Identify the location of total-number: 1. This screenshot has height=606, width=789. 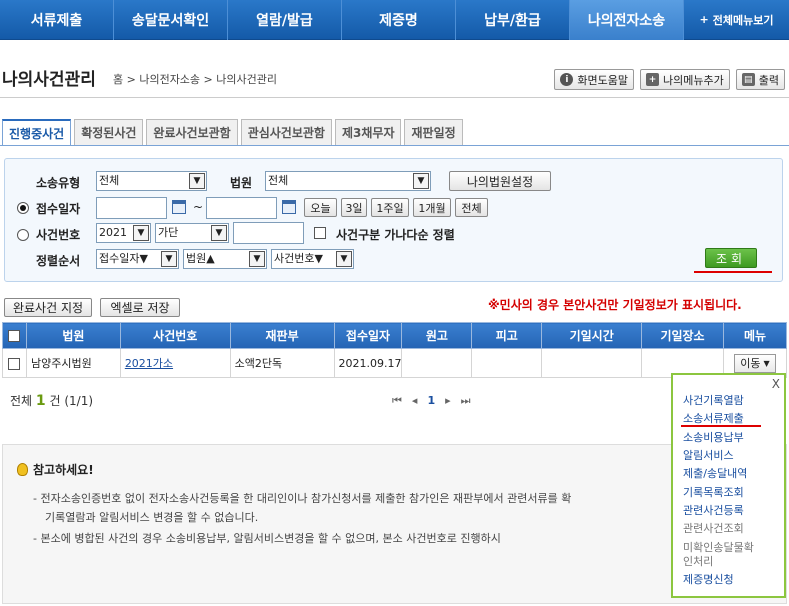
(40, 401).